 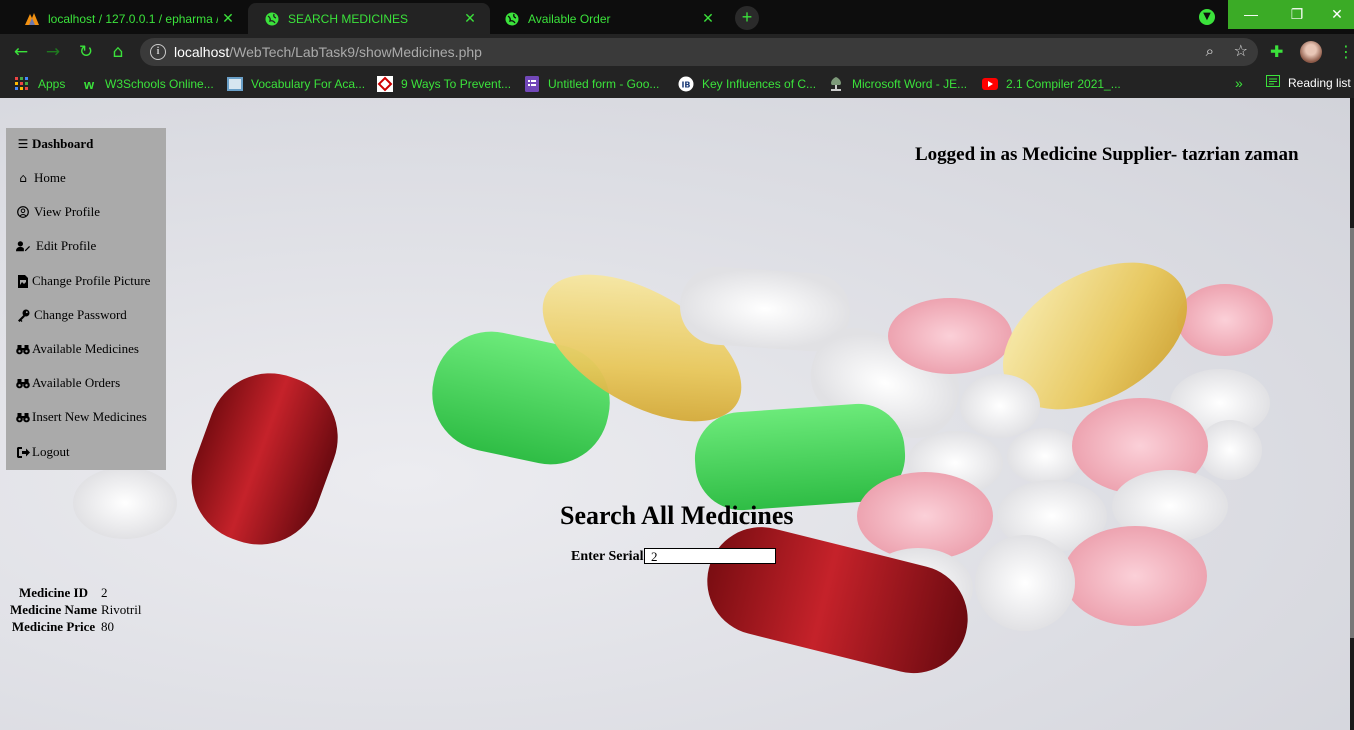 I want to click on w3schools-icon: w, so click(x=89, y=84).